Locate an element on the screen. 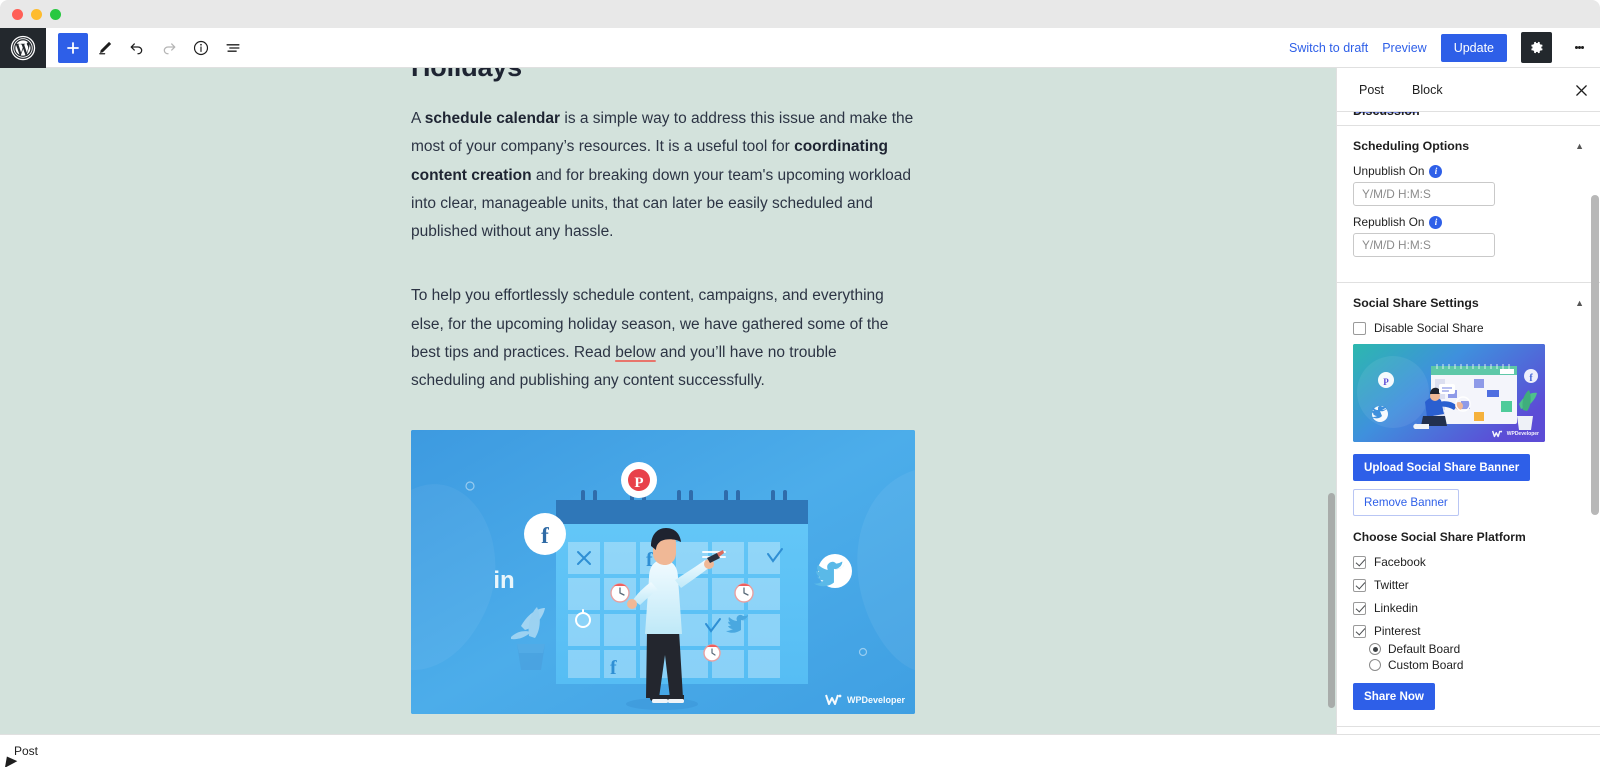 This screenshot has height=767, width=1600. sidebar-scrollbar is located at coordinates (1595, 445).